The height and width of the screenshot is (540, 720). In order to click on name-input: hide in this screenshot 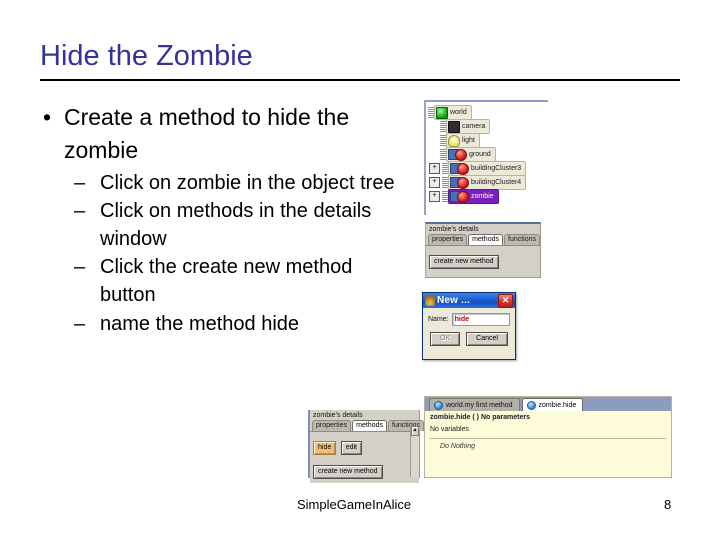, I will do `click(480, 319)`.